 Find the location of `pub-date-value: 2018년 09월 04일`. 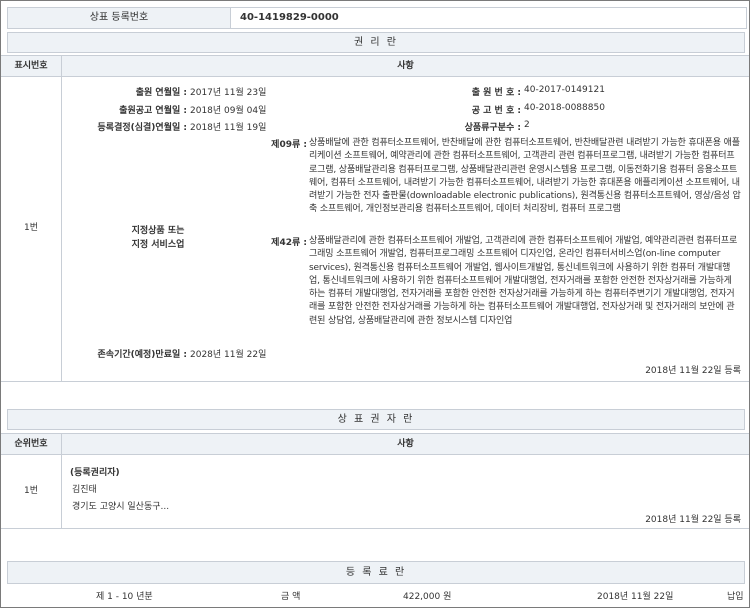

pub-date-value: 2018년 09월 04일 is located at coordinates (228, 111).